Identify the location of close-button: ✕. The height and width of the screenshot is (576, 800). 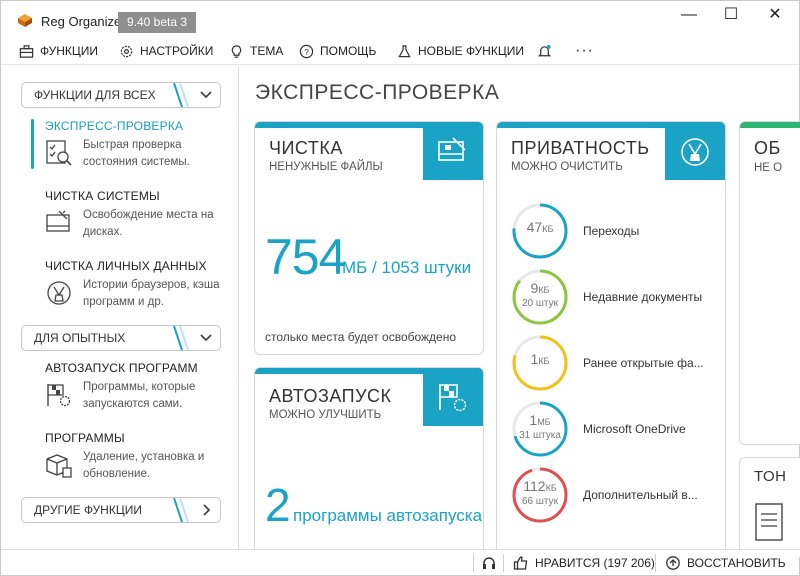
(775, 15).